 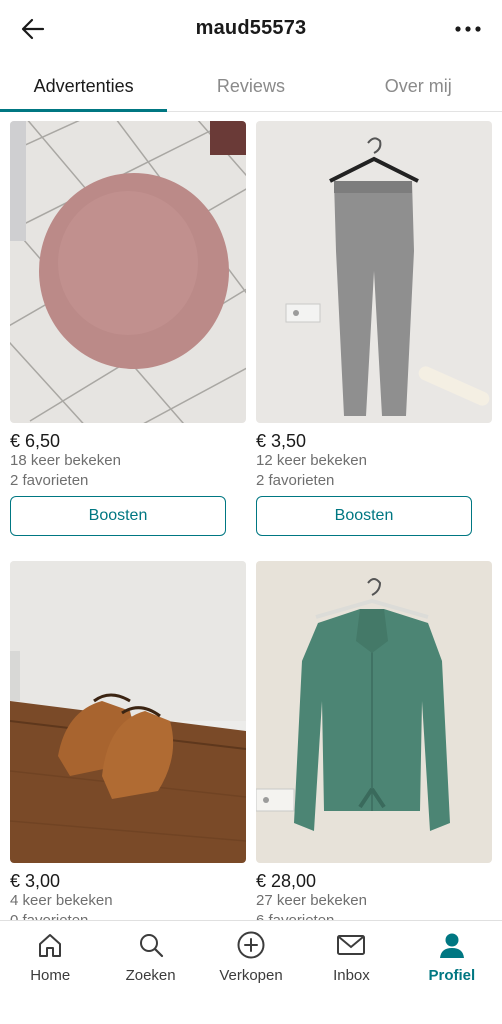 What do you see at coordinates (128, 915) in the screenshot?
I see `listing-favorites: 0 favorieten` at bounding box center [128, 915].